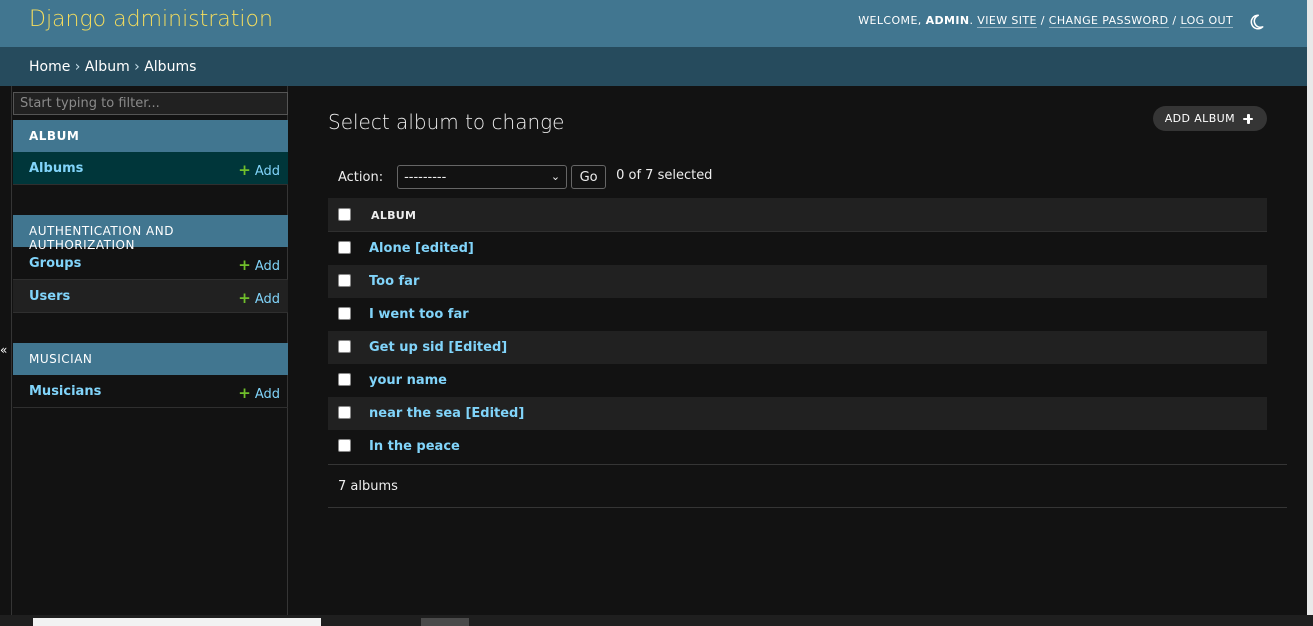 The width and height of the screenshot is (1313, 626). I want to click on sidebar-item-label: Albums, so click(56, 168).